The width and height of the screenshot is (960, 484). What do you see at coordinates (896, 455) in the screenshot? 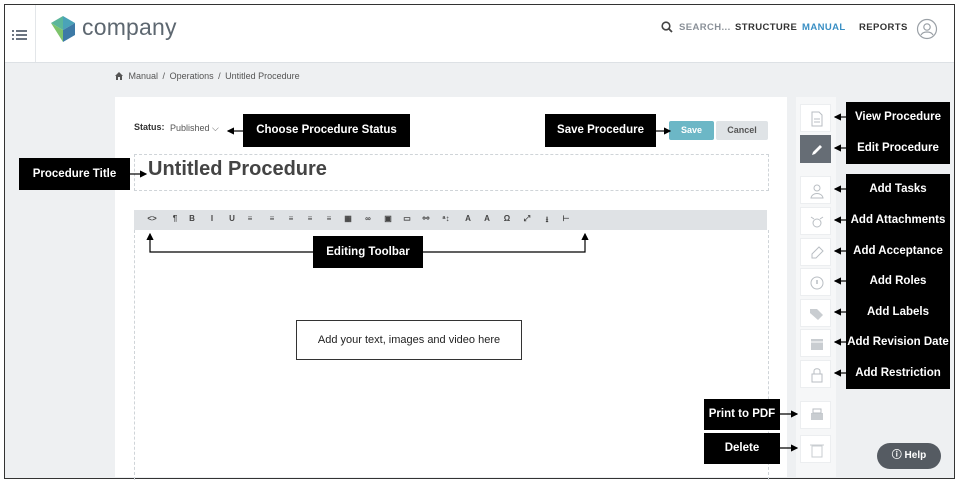
I see `help-icon: ⓘ` at bounding box center [896, 455].